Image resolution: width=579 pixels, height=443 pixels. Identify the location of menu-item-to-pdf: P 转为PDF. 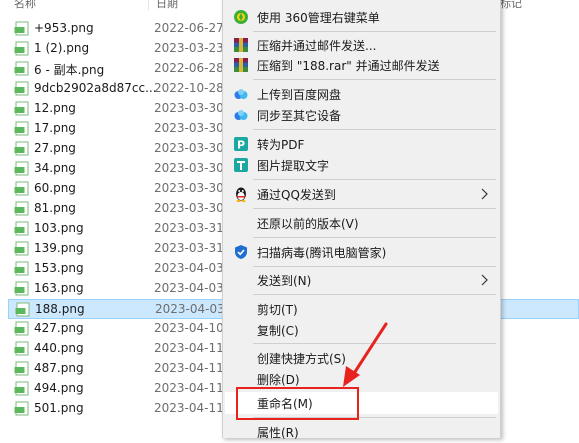
(361, 144).